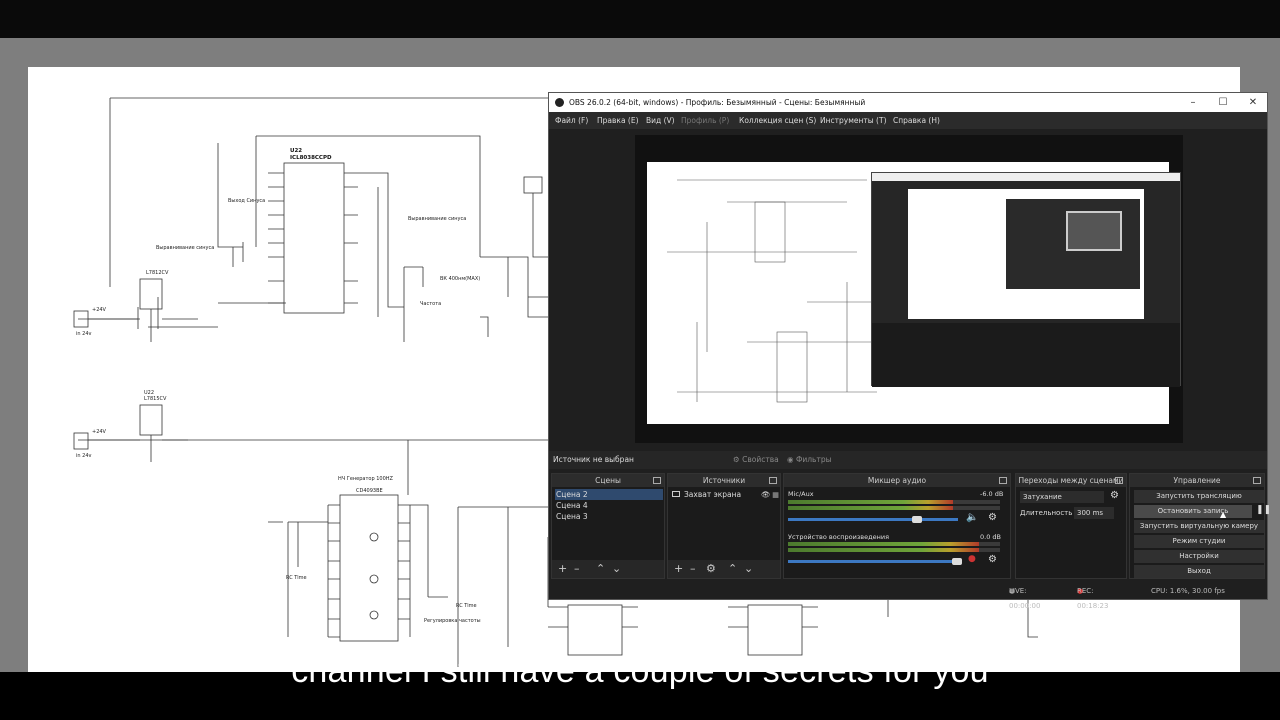  What do you see at coordinates (1199, 556) in the screenshot?
I see `settings-button: Настройки` at bounding box center [1199, 556].